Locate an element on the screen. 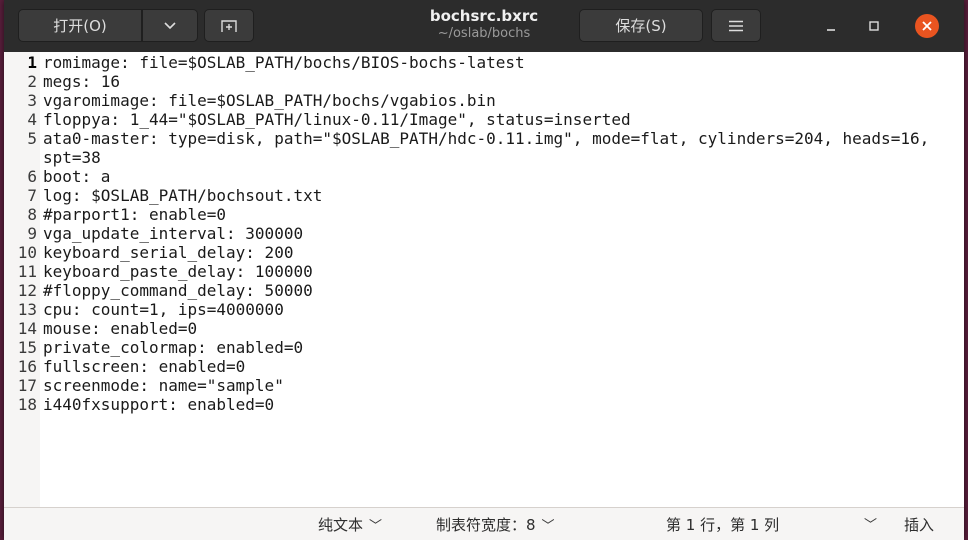 The width and height of the screenshot is (968, 540). cursor-position-button: 第 1 行，第 1 列 is located at coordinates (722, 524).